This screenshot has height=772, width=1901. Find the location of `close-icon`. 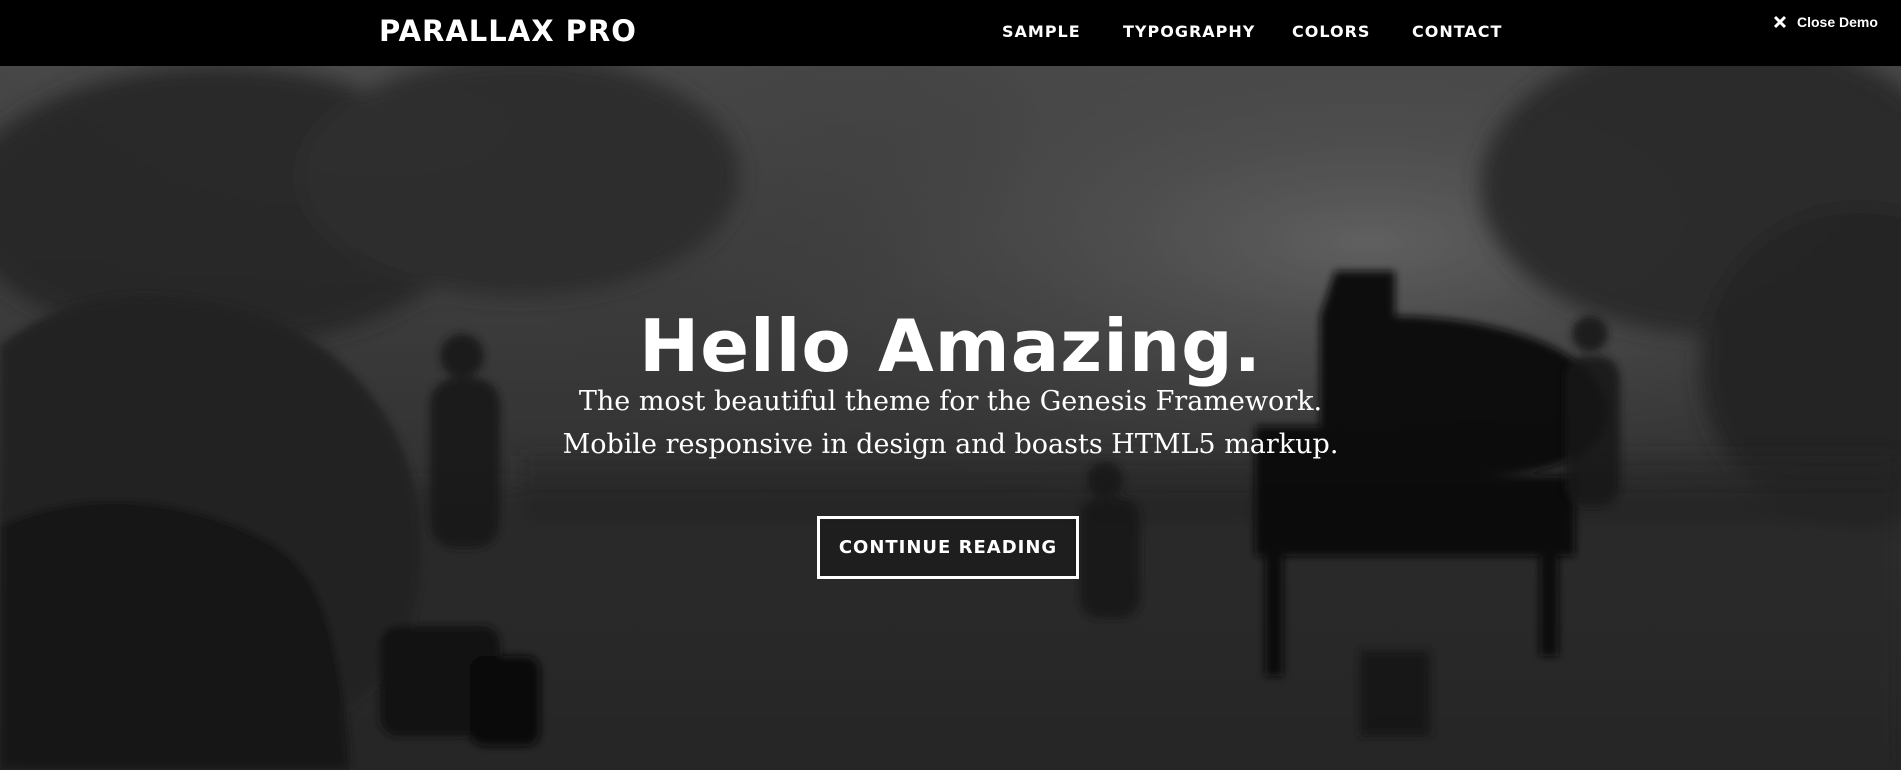

close-icon is located at coordinates (1780, 22).